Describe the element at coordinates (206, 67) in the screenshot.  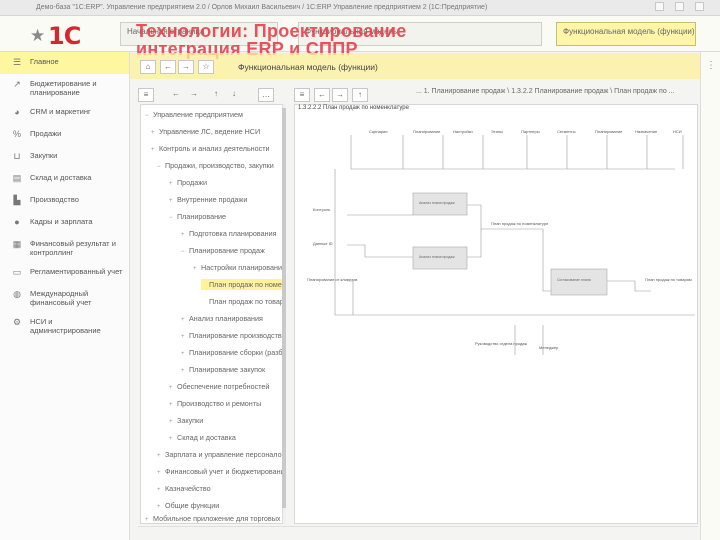
I see `favorite-star-icon: ☆` at that location.